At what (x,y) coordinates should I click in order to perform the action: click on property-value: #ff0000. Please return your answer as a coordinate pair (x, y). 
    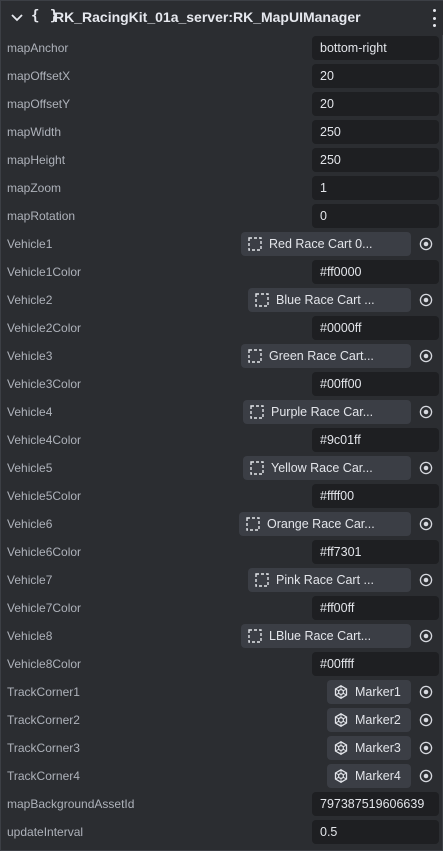
    Looking at the image, I should click on (341, 272).